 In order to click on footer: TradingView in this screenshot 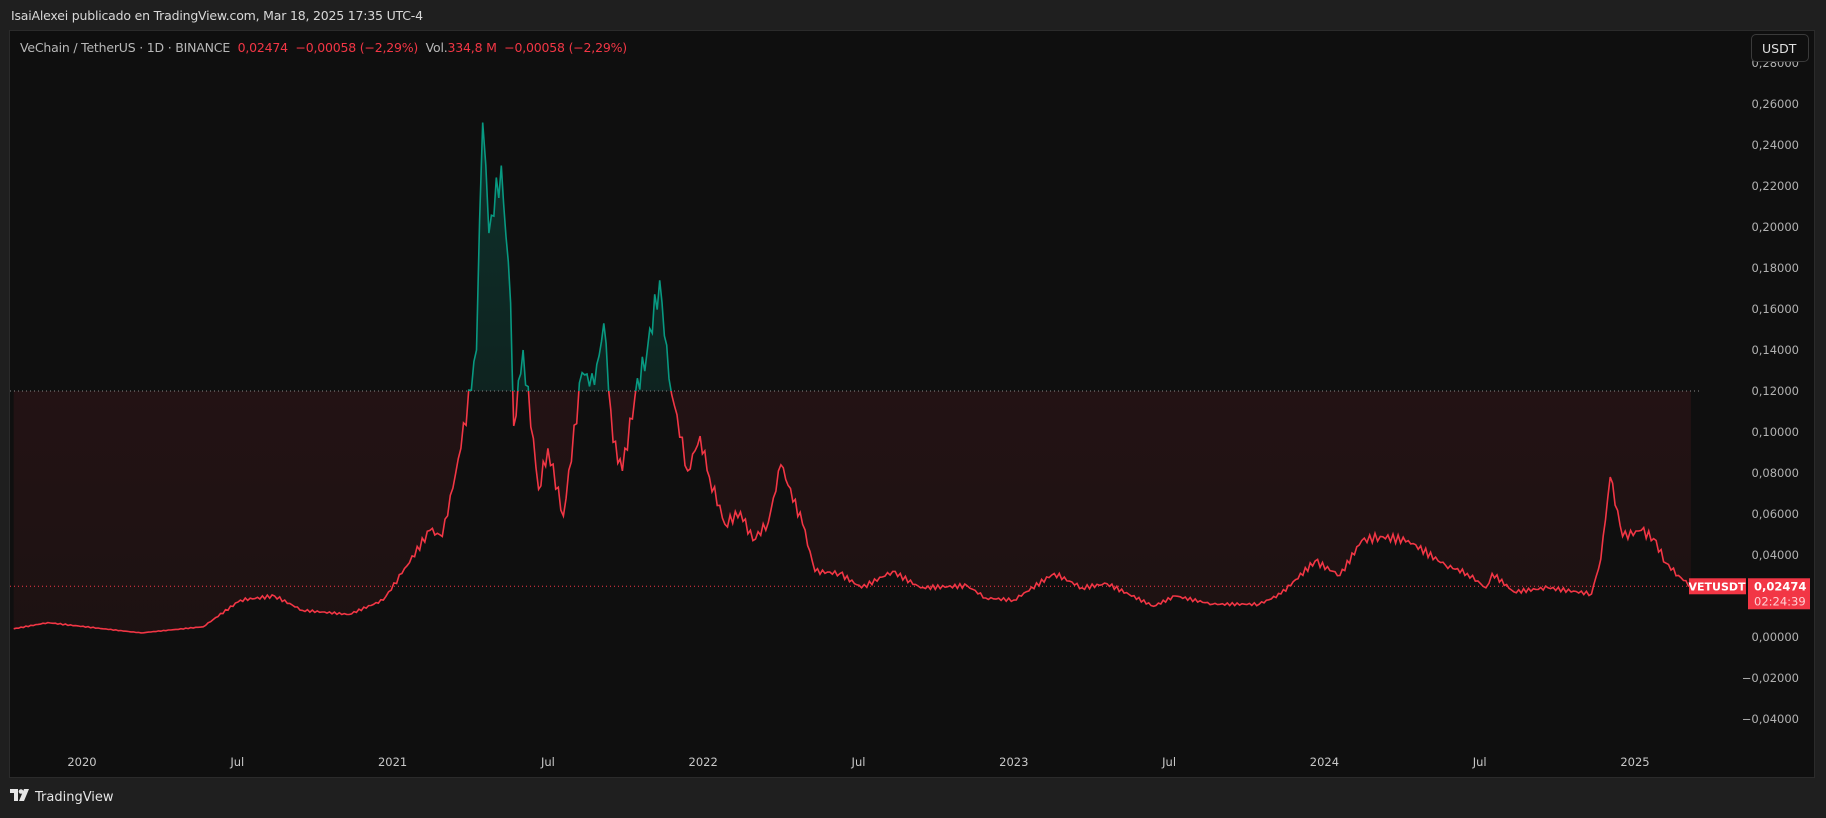, I will do `click(62, 797)`.